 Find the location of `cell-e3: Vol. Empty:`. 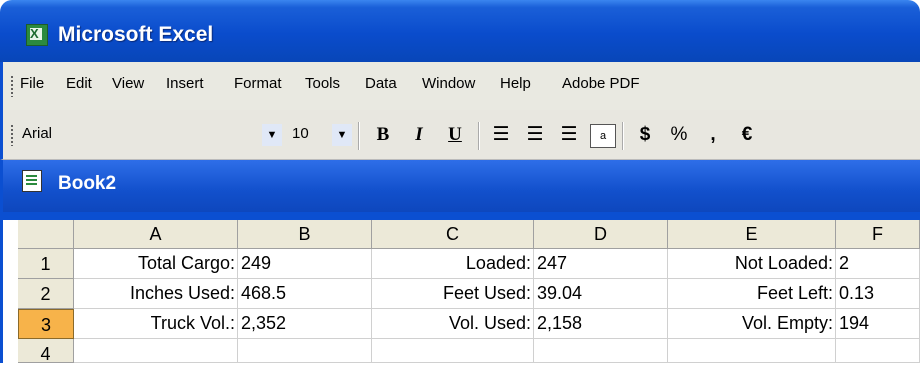

cell-e3: Vol. Empty: is located at coordinates (752, 324).